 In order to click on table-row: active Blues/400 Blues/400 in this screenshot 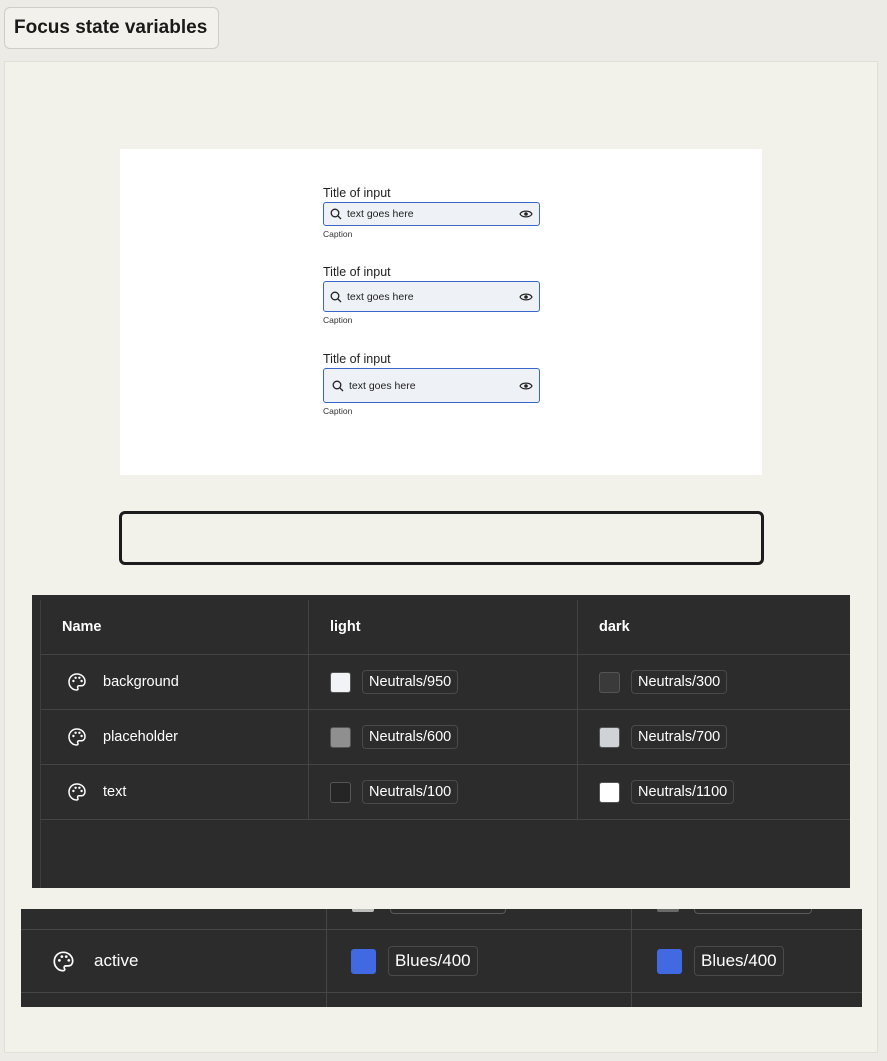, I will do `click(441, 961)`.